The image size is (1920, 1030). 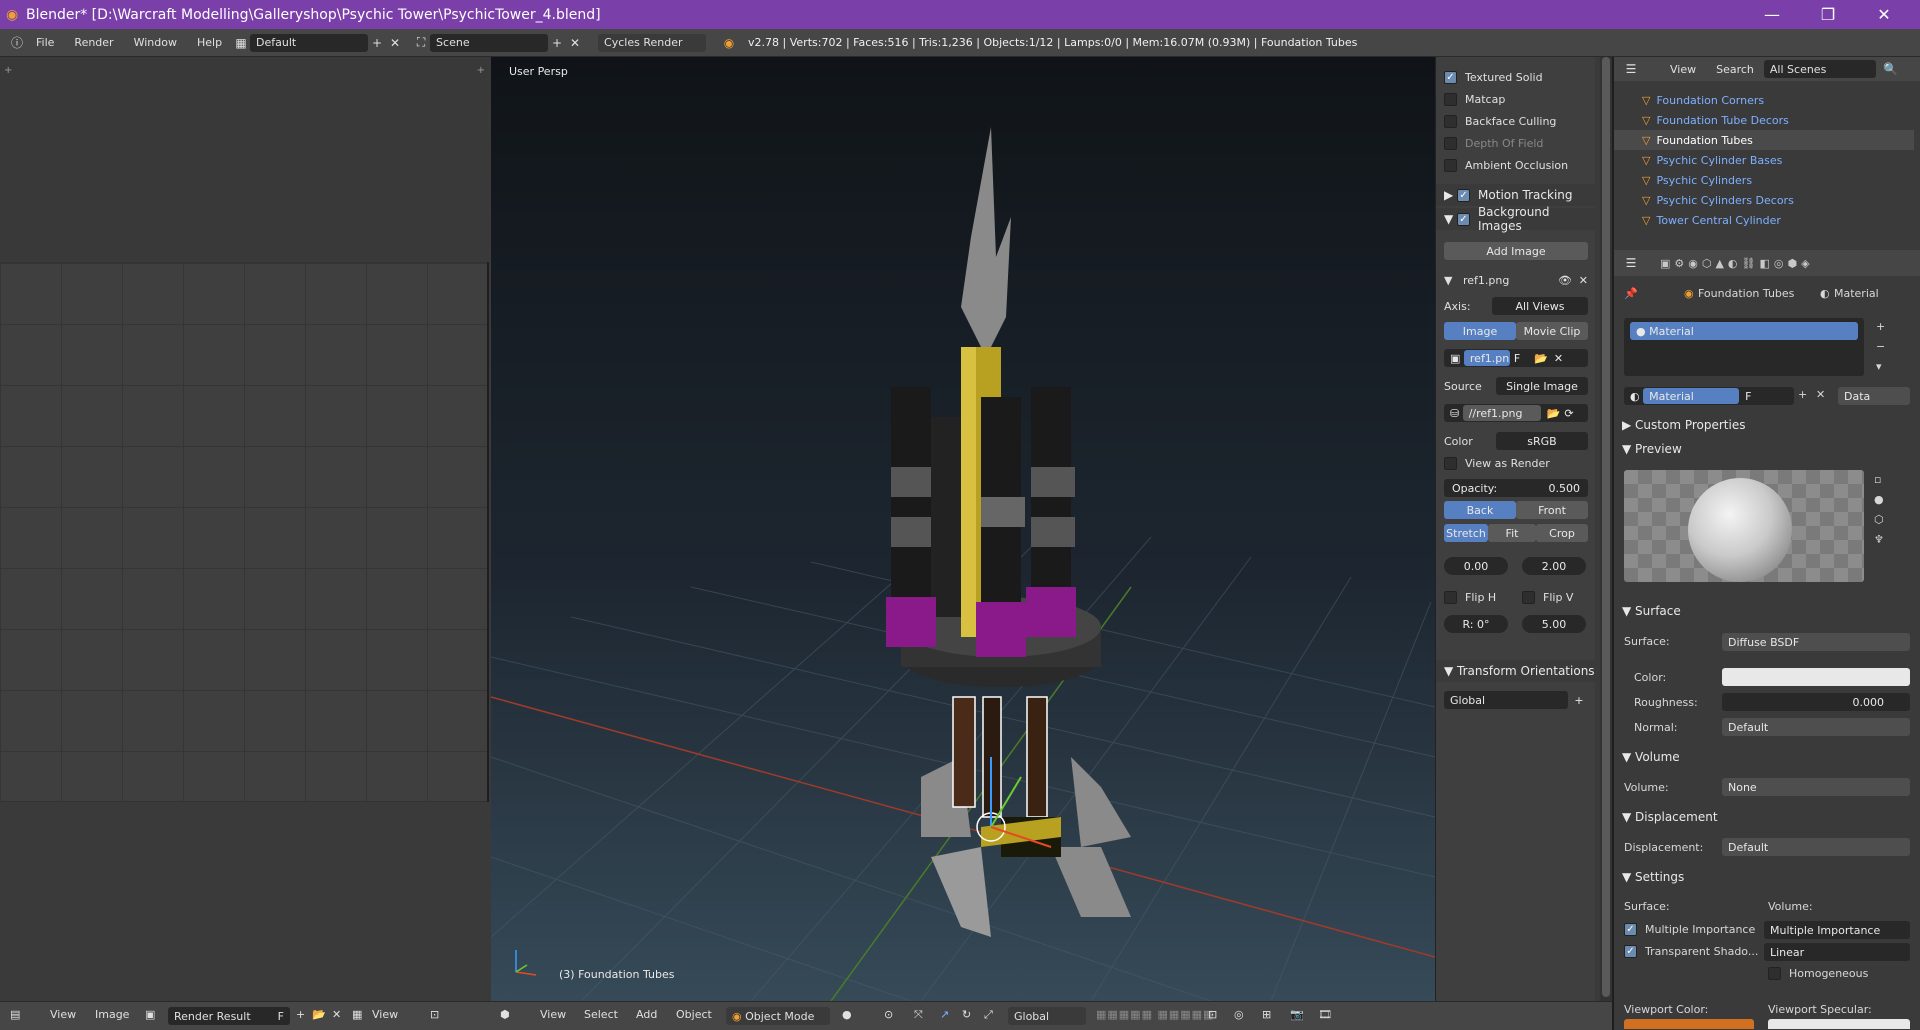 What do you see at coordinates (1820, 394) in the screenshot?
I see `unlink-material-icon: ✕` at bounding box center [1820, 394].